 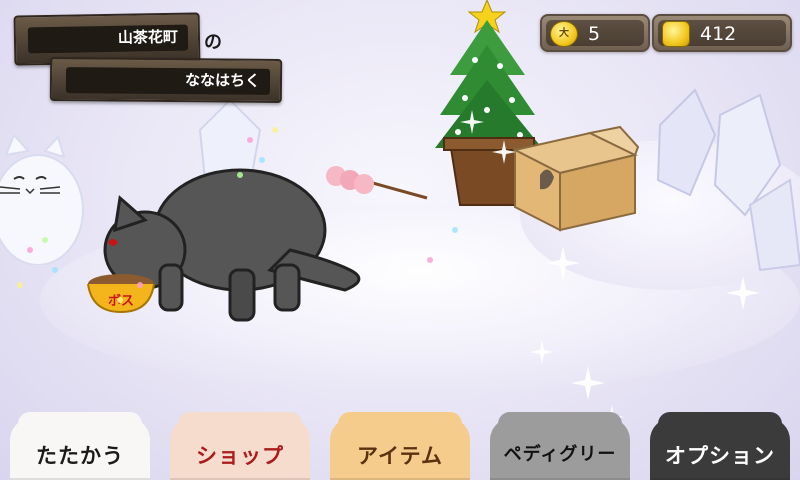 I want to click on tab-fight-label: たたかう, so click(x=80, y=456).